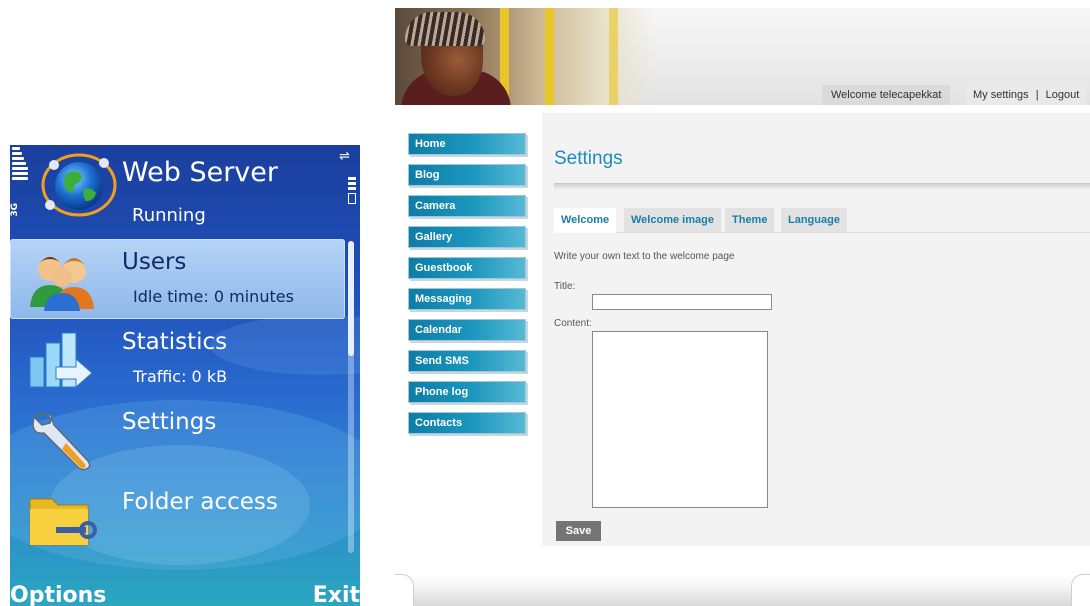 This screenshot has height=606, width=1090. I want to click on menu-item-subtitle: Traffic: 0 kB, so click(180, 376).